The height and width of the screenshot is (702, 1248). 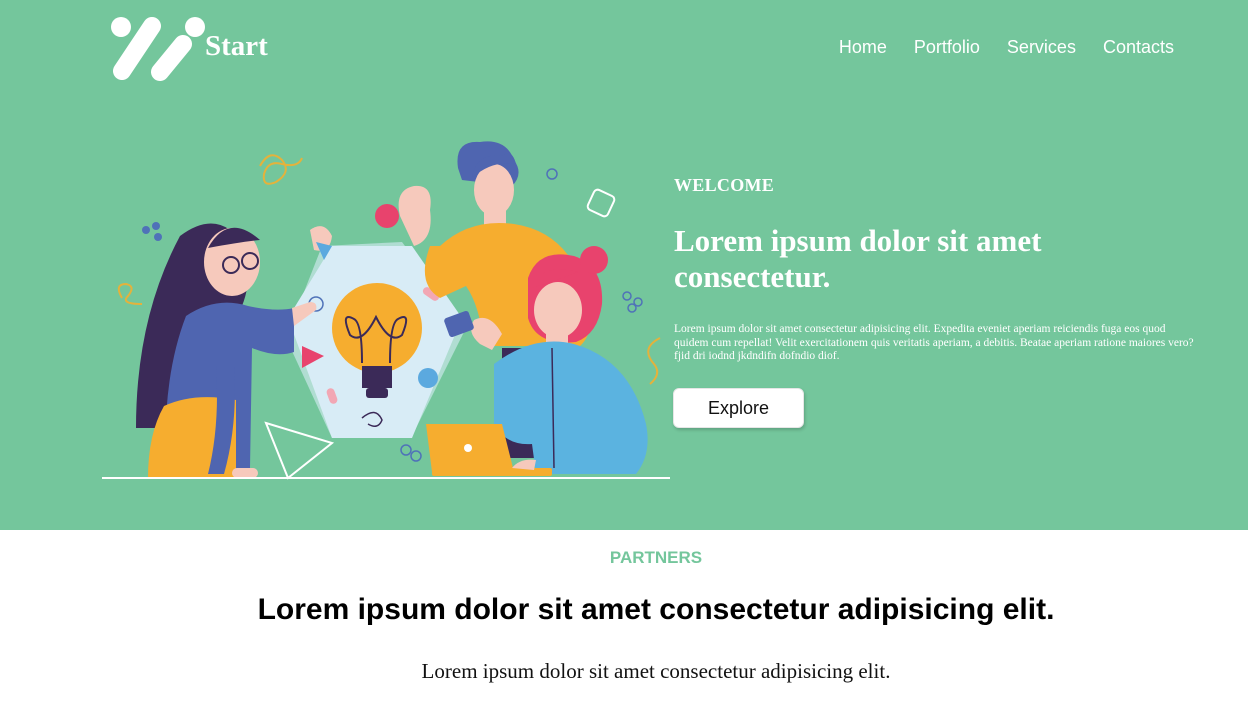 What do you see at coordinates (724, 185) in the screenshot?
I see `hero-eyebrow: WELCOME` at bounding box center [724, 185].